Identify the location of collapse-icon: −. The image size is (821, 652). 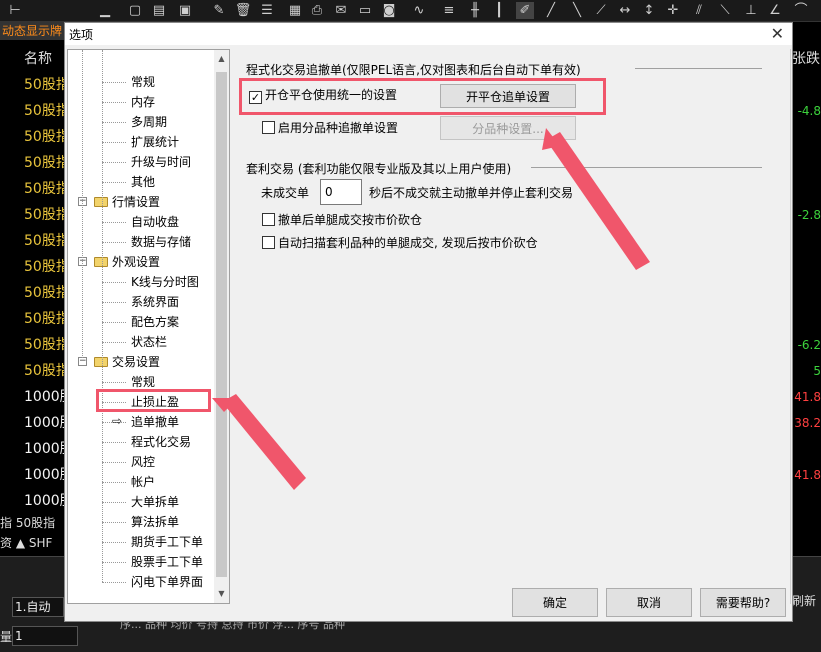
(82, 361).